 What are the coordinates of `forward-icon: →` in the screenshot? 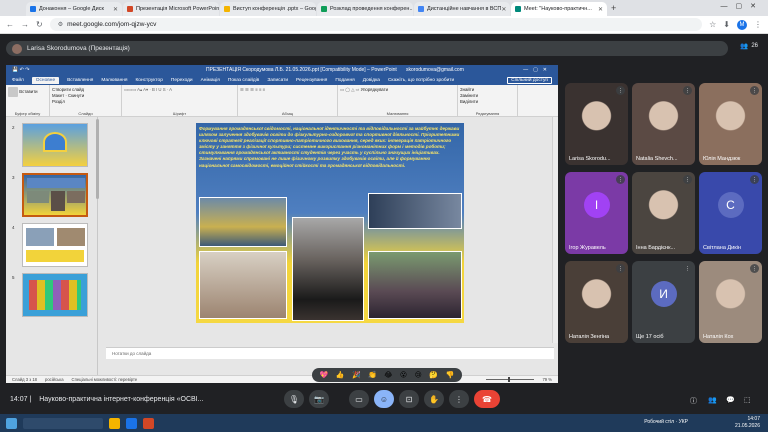 It's located at (25, 24).